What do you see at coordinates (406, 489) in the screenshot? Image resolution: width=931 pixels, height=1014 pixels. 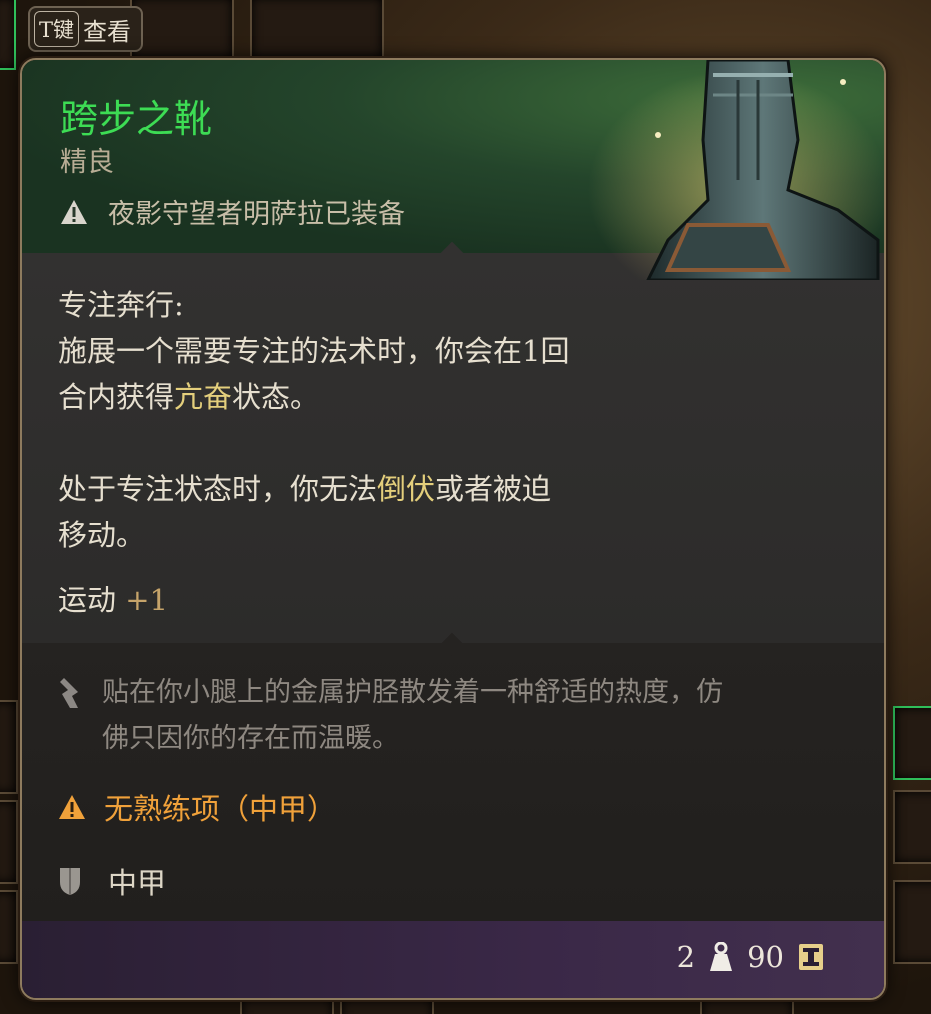 I see `condition-link-prone: 倒伏` at bounding box center [406, 489].